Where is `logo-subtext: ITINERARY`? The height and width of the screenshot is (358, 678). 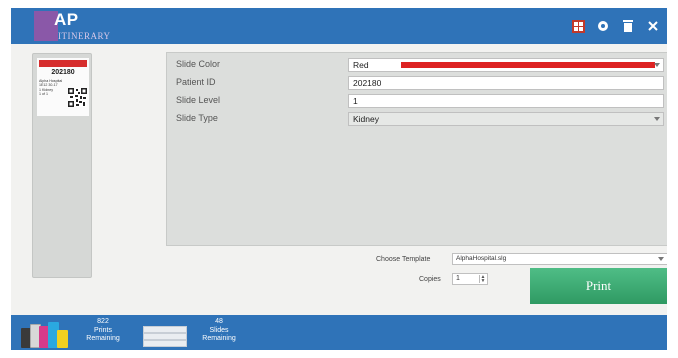 logo-subtext: ITINERARY is located at coordinates (84, 36).